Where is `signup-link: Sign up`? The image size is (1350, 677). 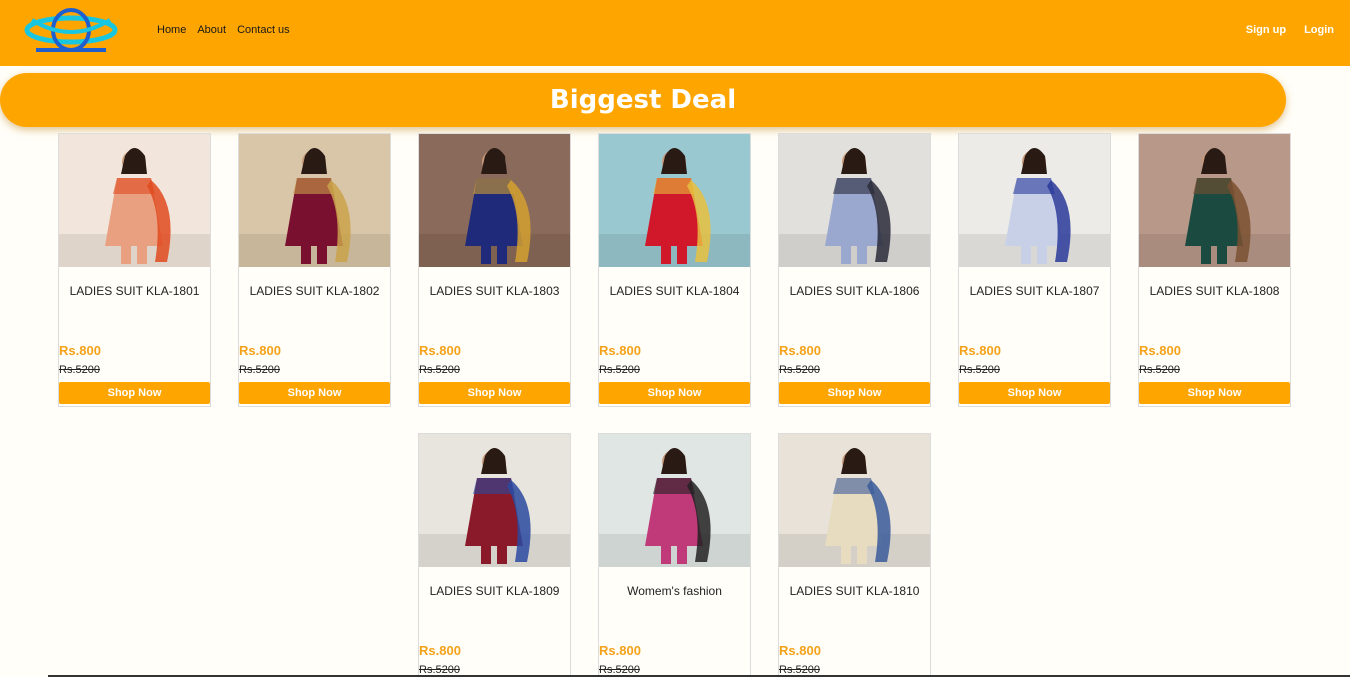 signup-link: Sign up is located at coordinates (1266, 30).